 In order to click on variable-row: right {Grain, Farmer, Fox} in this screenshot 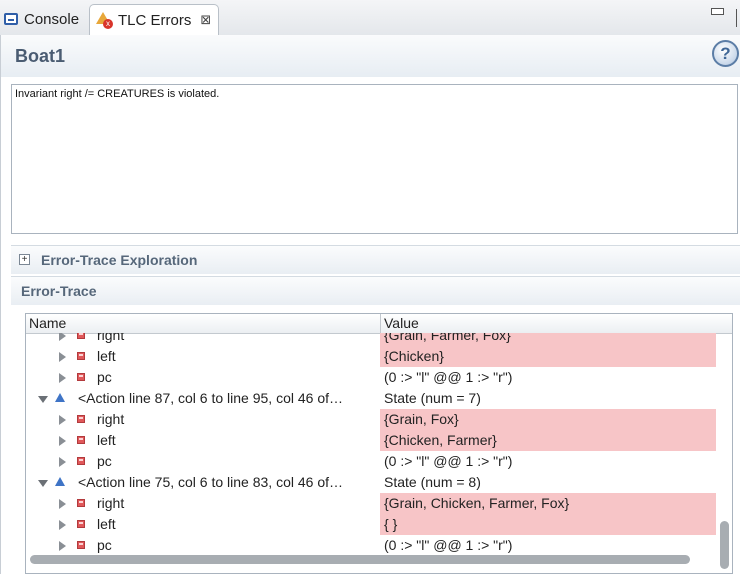, I will do `click(371, 339)`.